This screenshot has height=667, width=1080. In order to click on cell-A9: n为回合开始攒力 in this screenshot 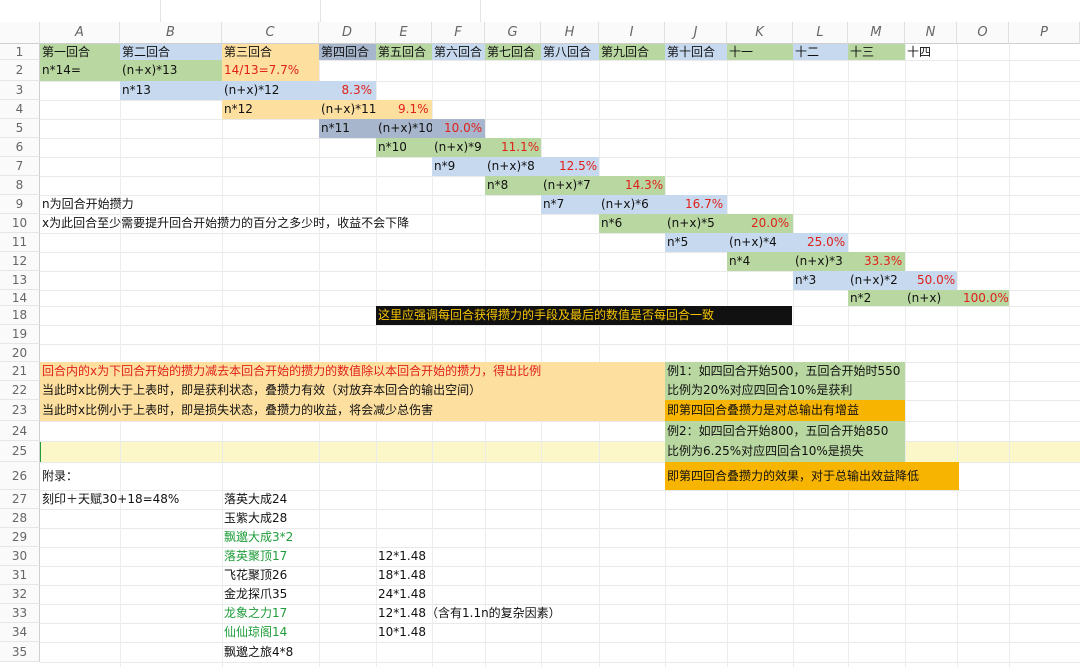, I will do `click(130, 204)`.